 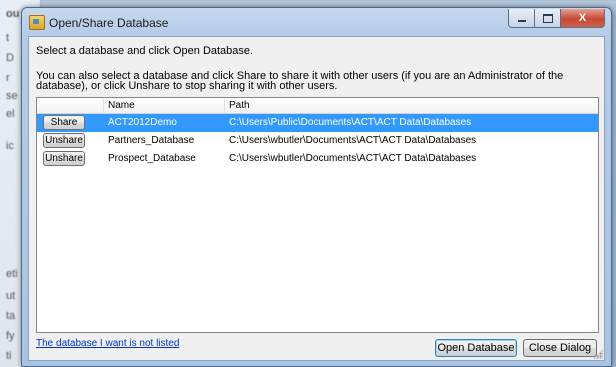 I want to click on database-name: Partners_Database, so click(x=151, y=140).